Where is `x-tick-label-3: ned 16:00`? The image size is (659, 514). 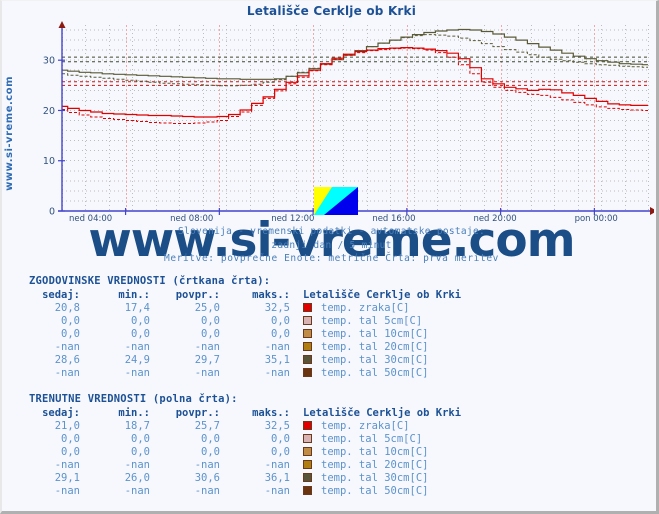 x-tick-label-3: ned 16:00 is located at coordinates (394, 219).